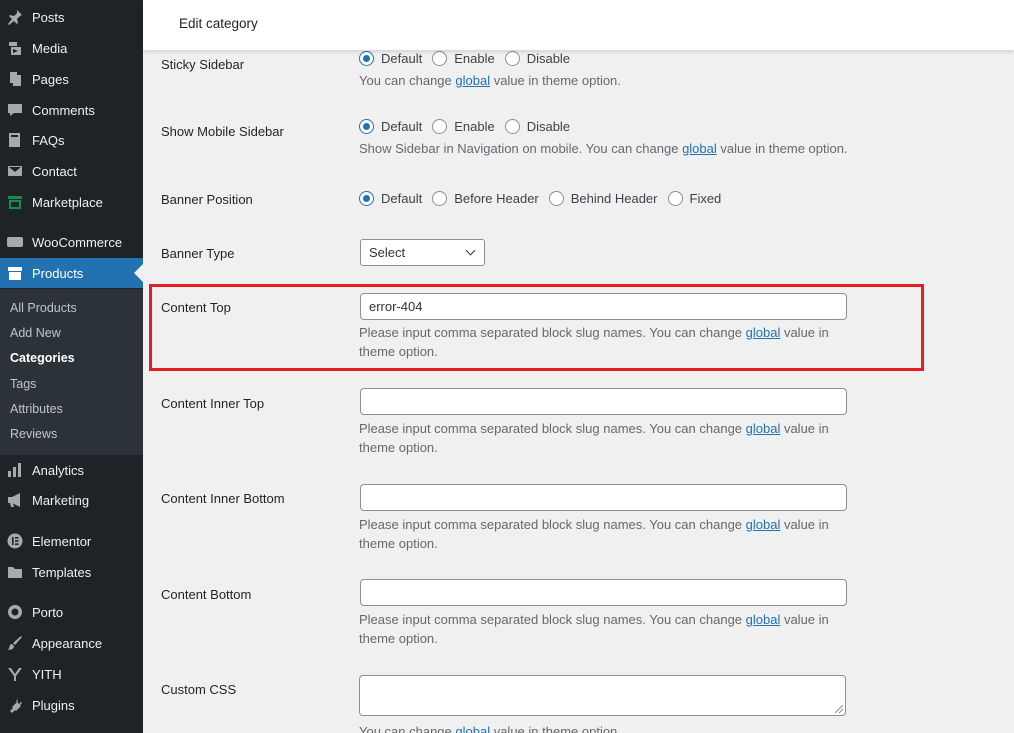  What do you see at coordinates (15, 674) in the screenshot?
I see `yith-icon` at bounding box center [15, 674].